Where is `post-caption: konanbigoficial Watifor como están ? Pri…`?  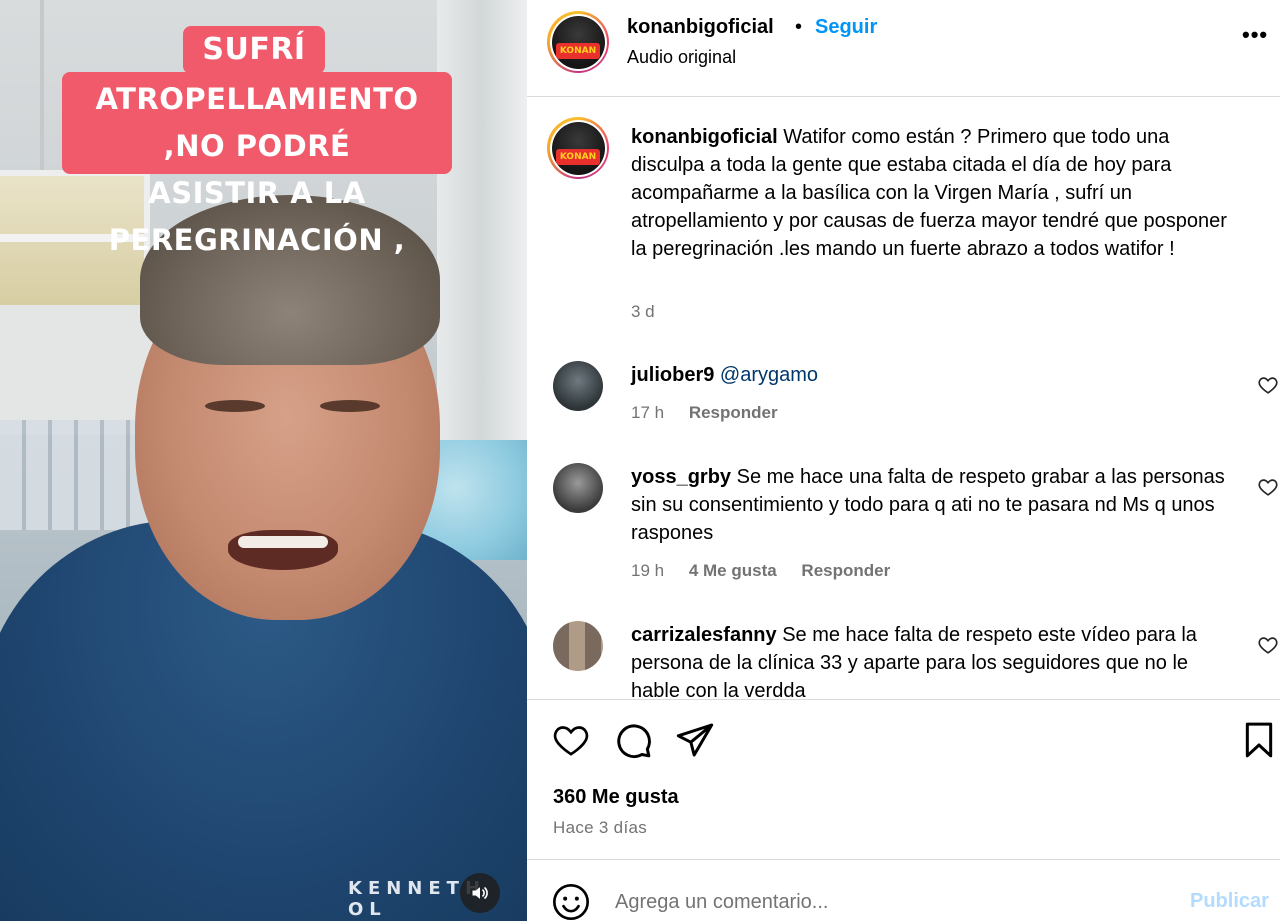 post-caption: konanbigoficial Watifor como están ? Pri… is located at coordinates (936, 193).